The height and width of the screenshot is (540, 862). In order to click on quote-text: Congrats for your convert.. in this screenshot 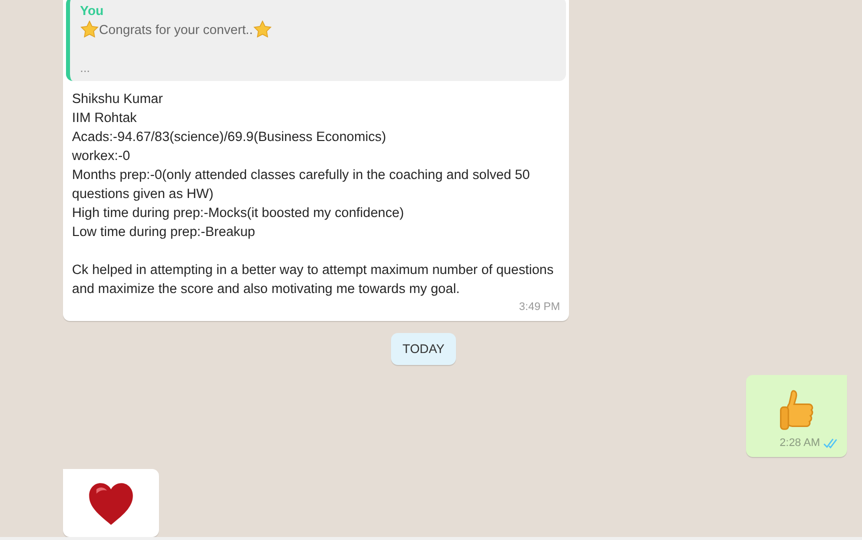, I will do `click(176, 29)`.